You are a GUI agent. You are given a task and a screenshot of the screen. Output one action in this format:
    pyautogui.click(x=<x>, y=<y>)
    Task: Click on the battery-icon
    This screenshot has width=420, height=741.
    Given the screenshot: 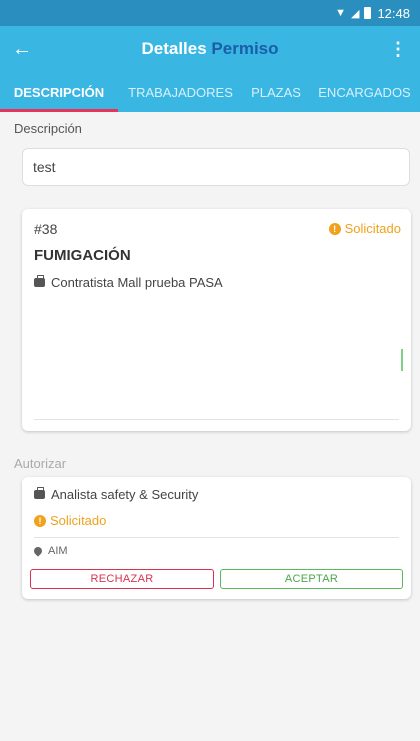 What is the action you would take?
    pyautogui.click(x=368, y=13)
    